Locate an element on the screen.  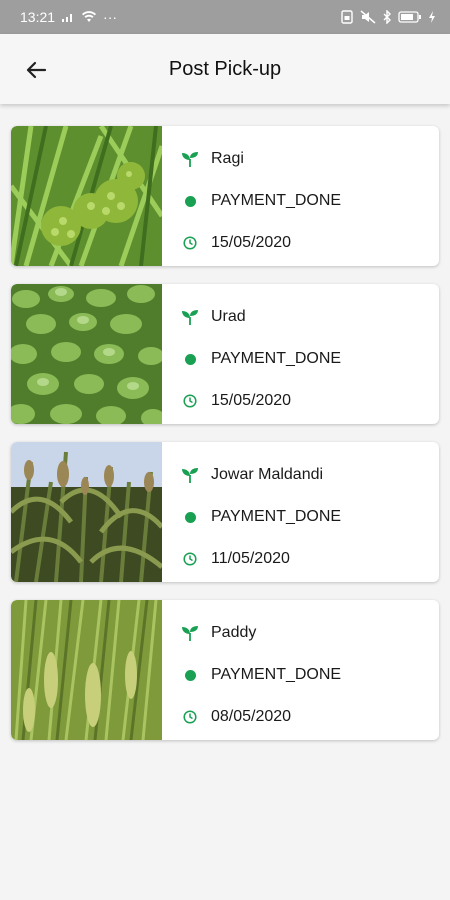
page-title: Post Pick-up is located at coordinates (225, 68).